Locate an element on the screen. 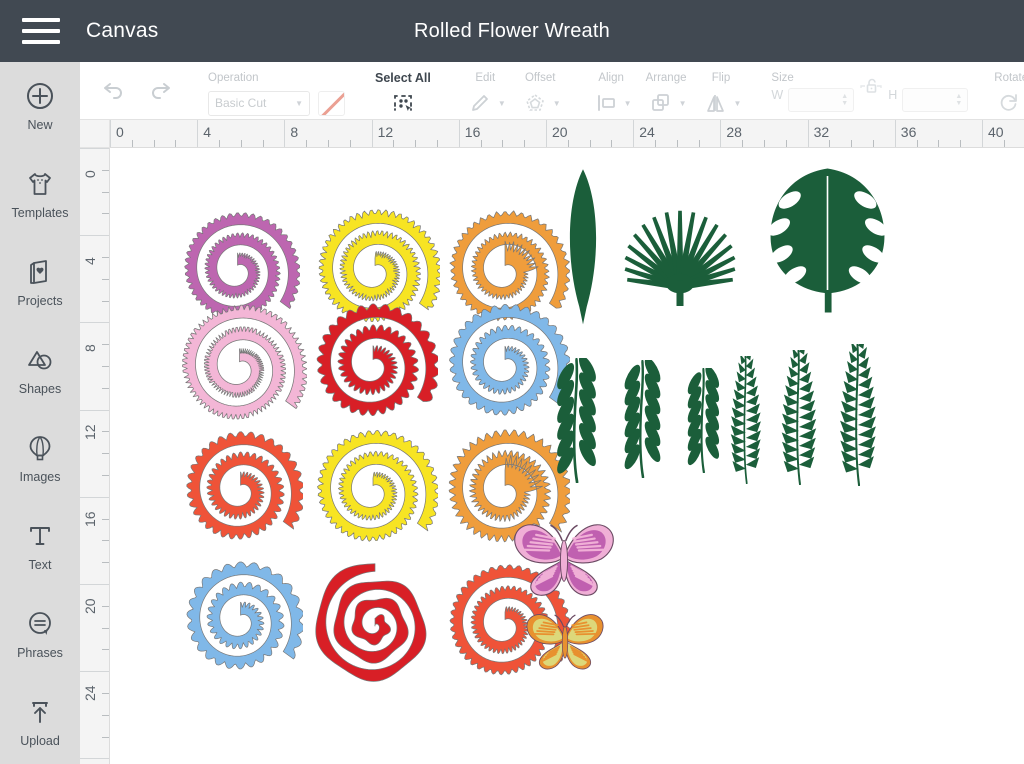 This screenshot has width=1024, height=764. select-all-group: Select All is located at coordinates (403, 91).